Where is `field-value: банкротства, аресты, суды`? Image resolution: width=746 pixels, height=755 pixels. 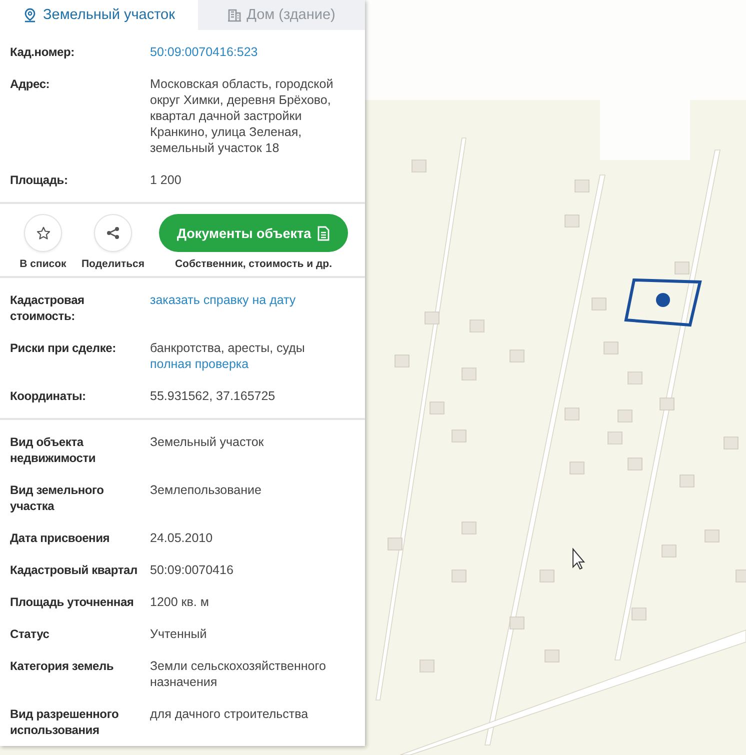 field-value: банкротства, аресты, суды is located at coordinates (227, 348).